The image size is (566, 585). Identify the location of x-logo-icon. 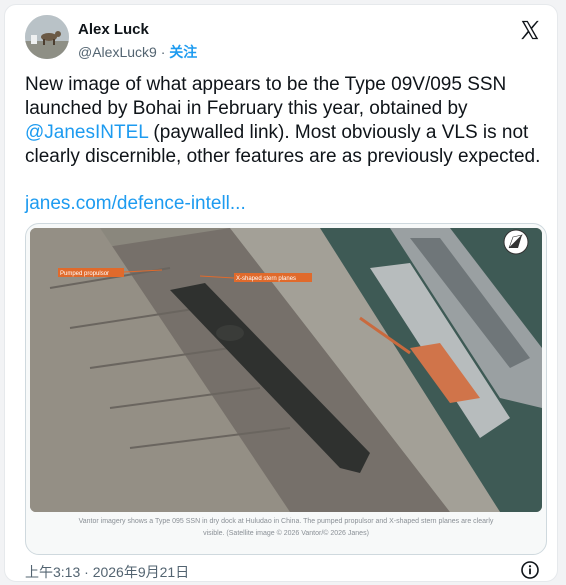
(530, 30).